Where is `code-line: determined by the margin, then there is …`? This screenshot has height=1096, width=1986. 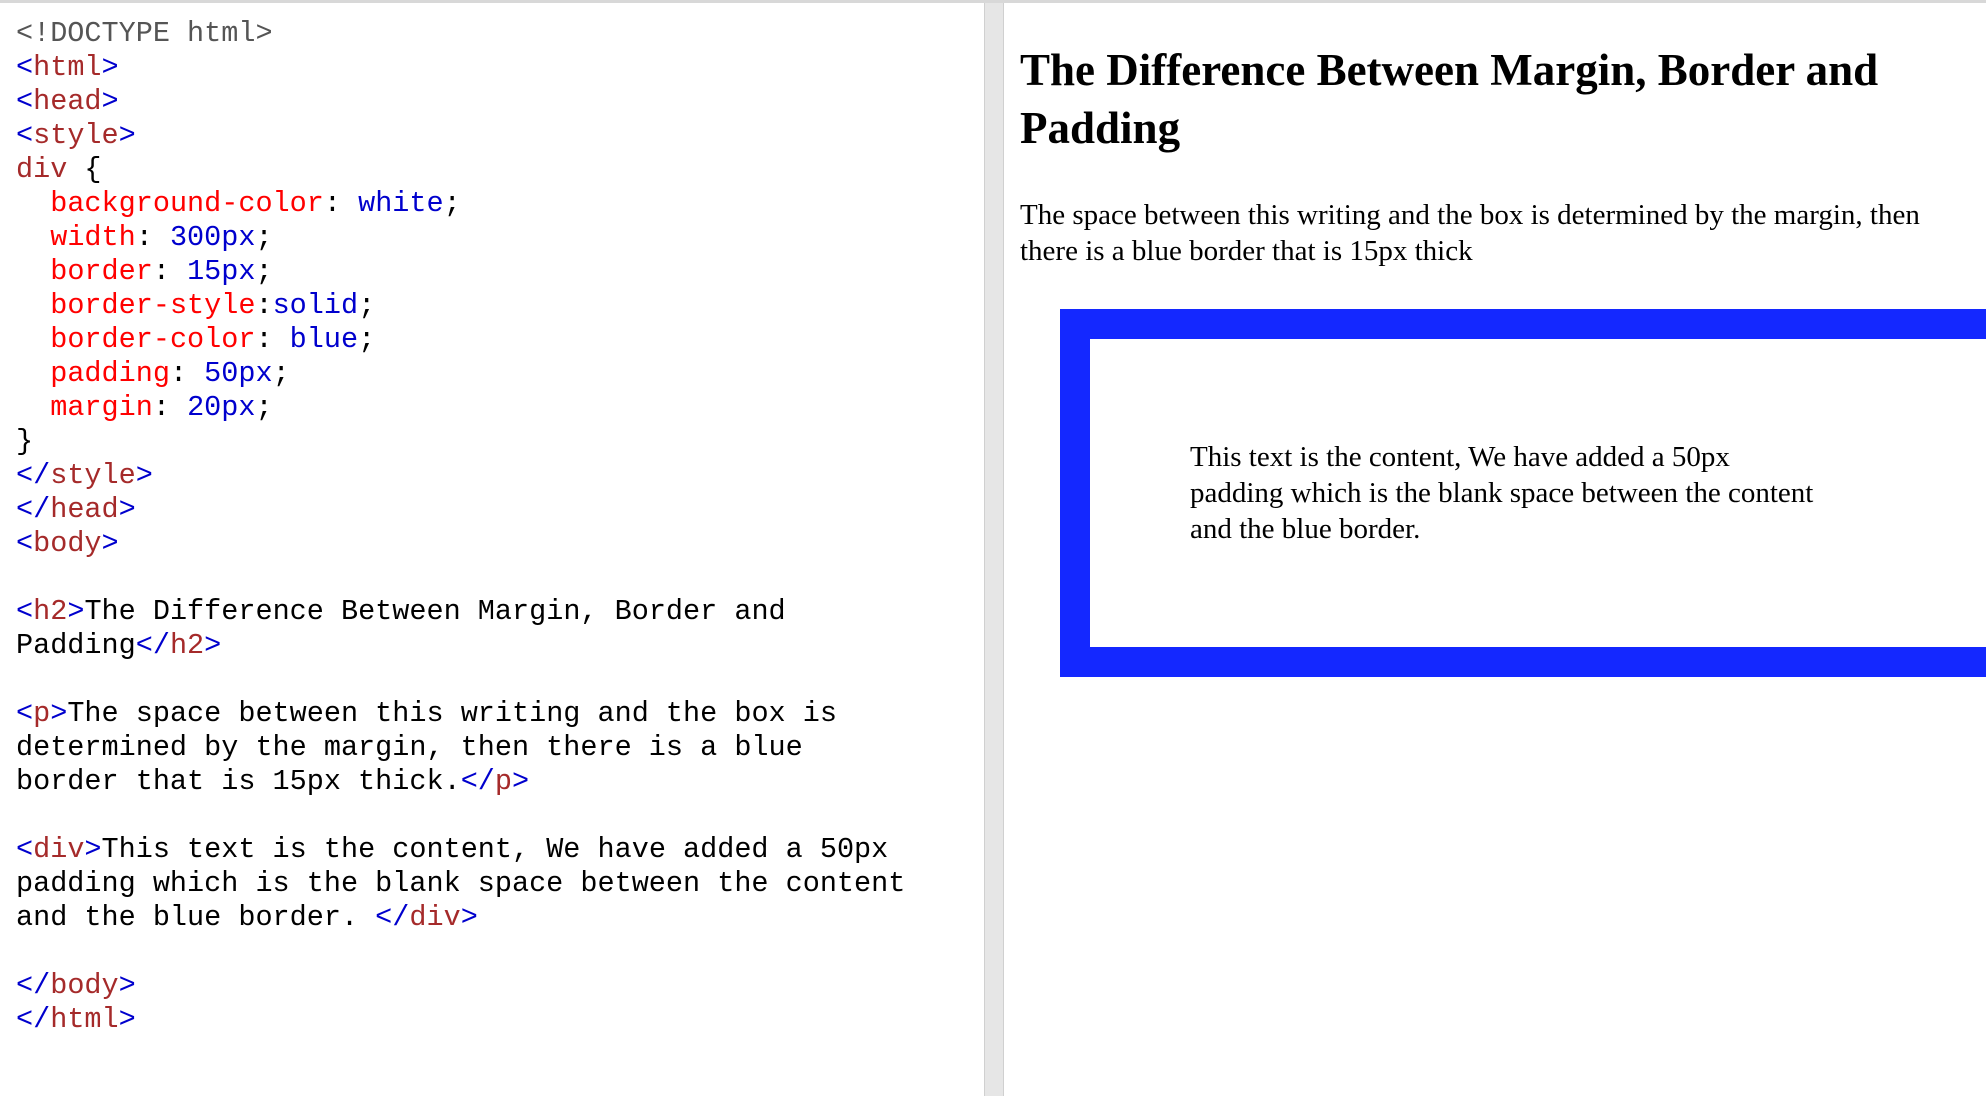
code-line: determined by the margin, then there is … is located at coordinates (500, 748).